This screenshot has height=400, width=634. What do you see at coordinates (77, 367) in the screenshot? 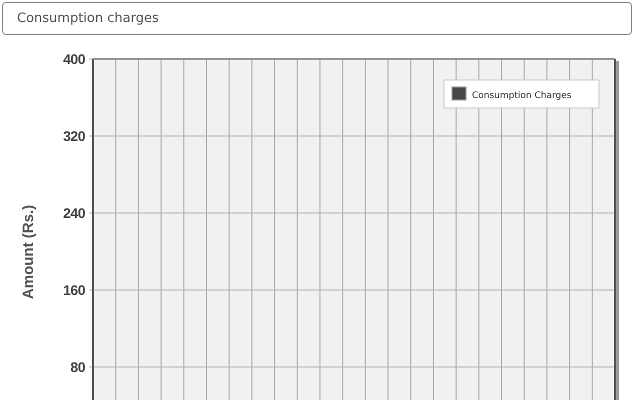
I see `y-tick-label: 80` at bounding box center [77, 367].